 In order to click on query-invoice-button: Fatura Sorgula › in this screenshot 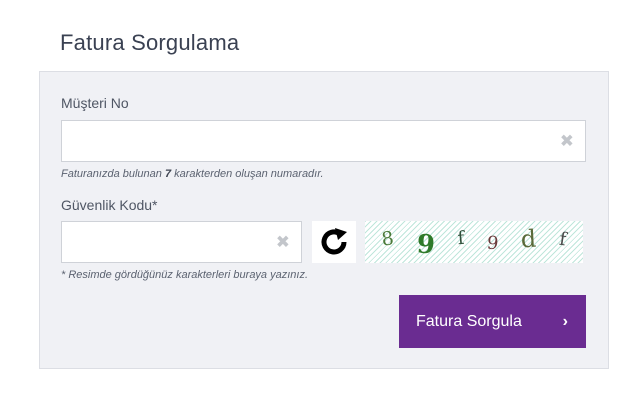, I will do `click(492, 321)`.